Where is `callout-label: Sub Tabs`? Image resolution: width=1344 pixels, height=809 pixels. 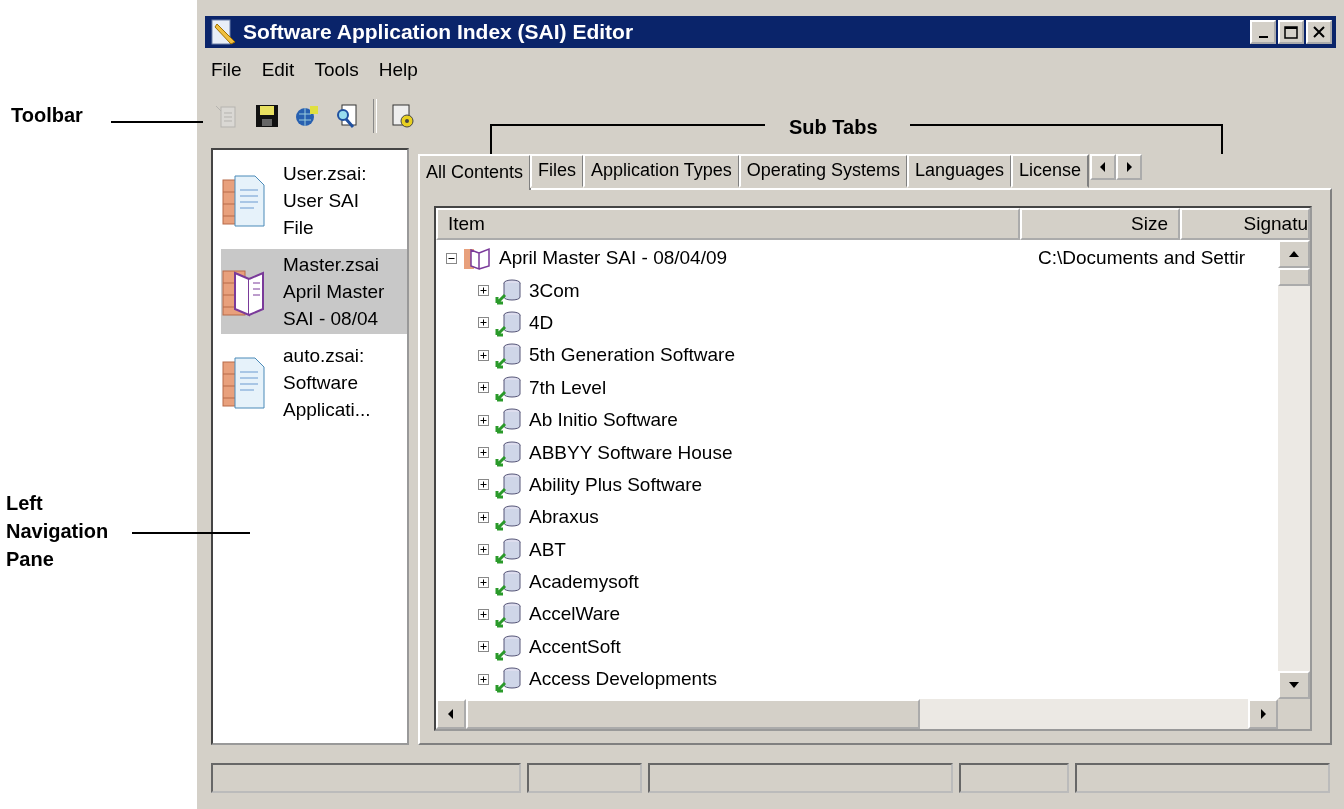 callout-label: Sub Tabs is located at coordinates (833, 127).